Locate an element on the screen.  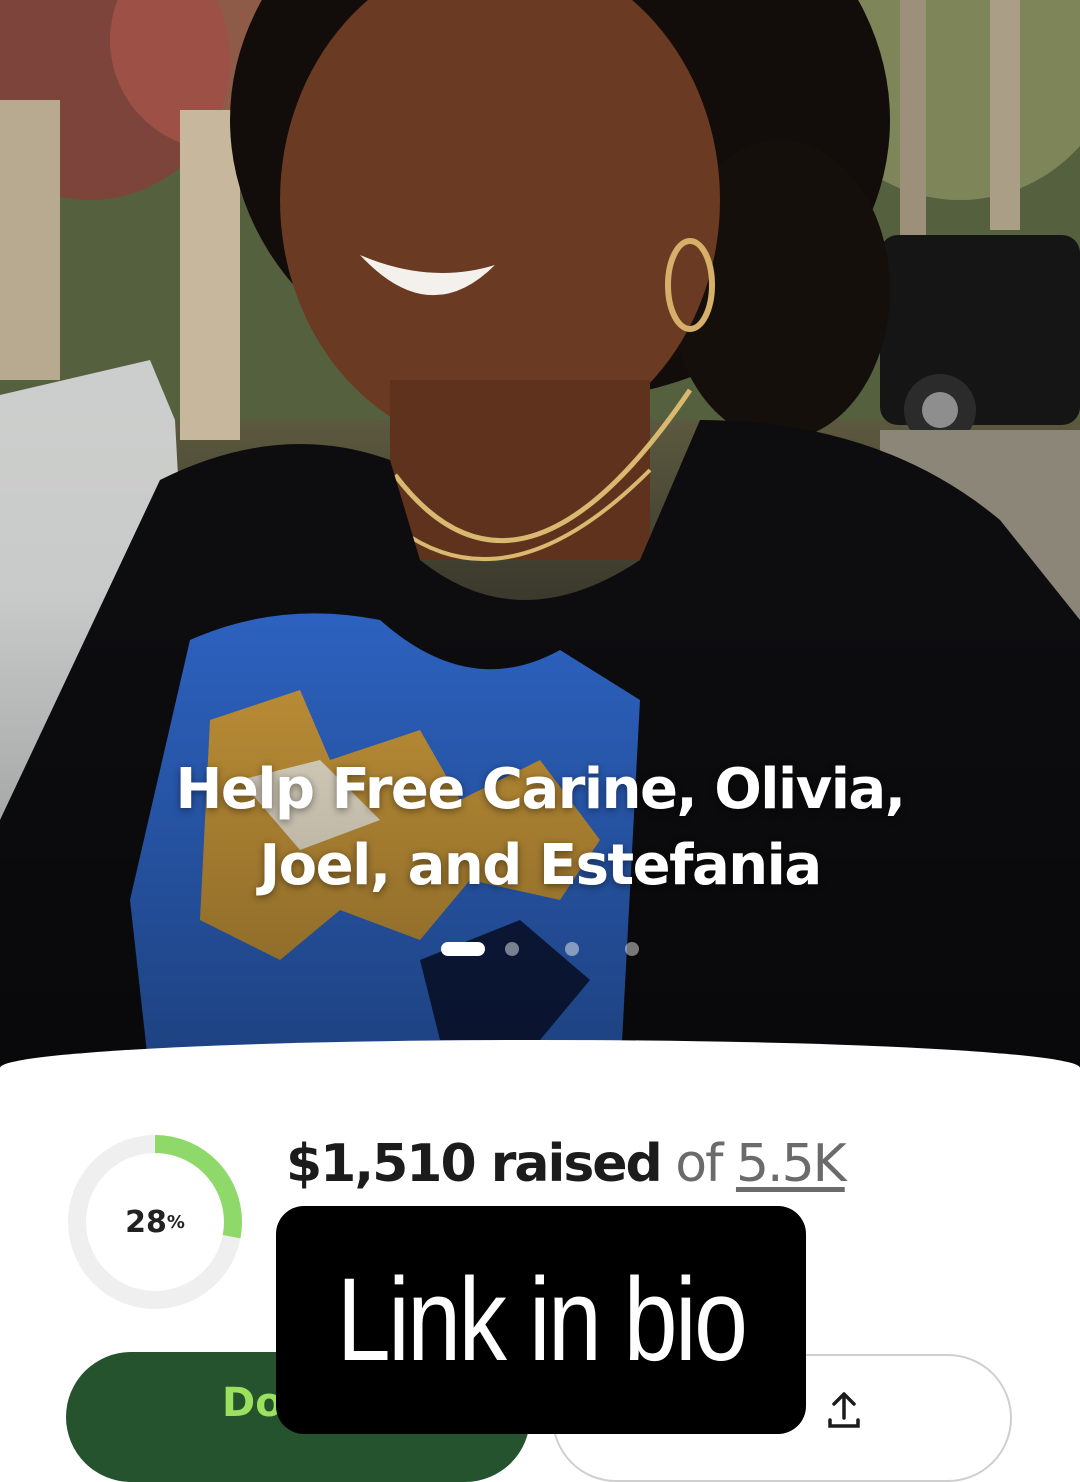
raised-of-label: of is located at coordinates (699, 1164).